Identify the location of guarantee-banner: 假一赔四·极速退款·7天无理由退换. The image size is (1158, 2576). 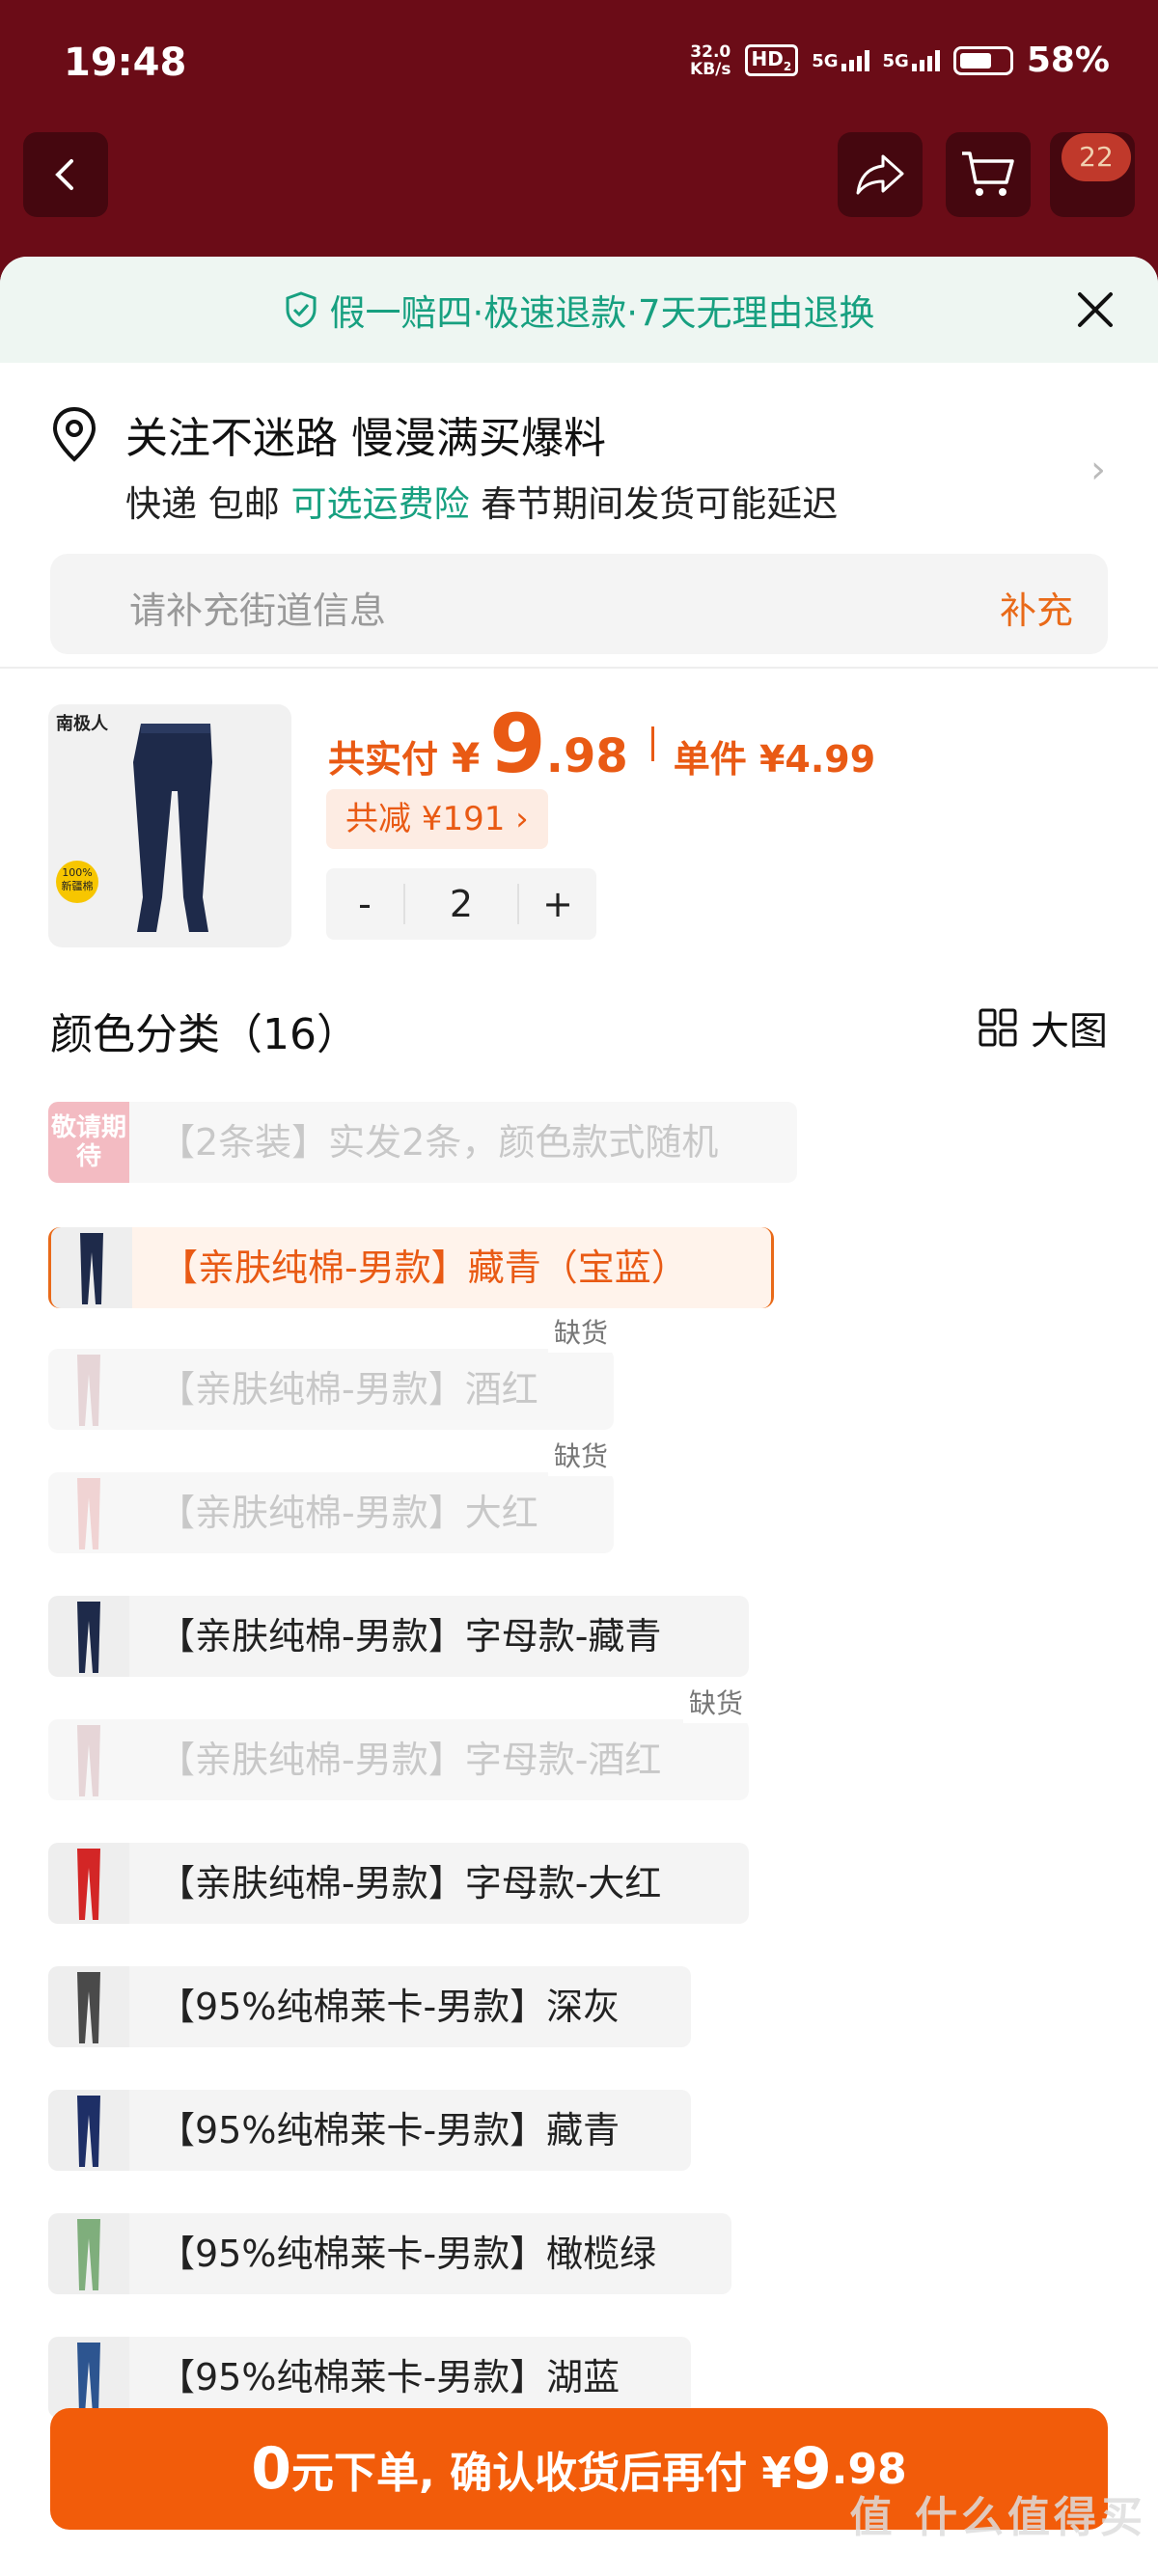
(579, 310).